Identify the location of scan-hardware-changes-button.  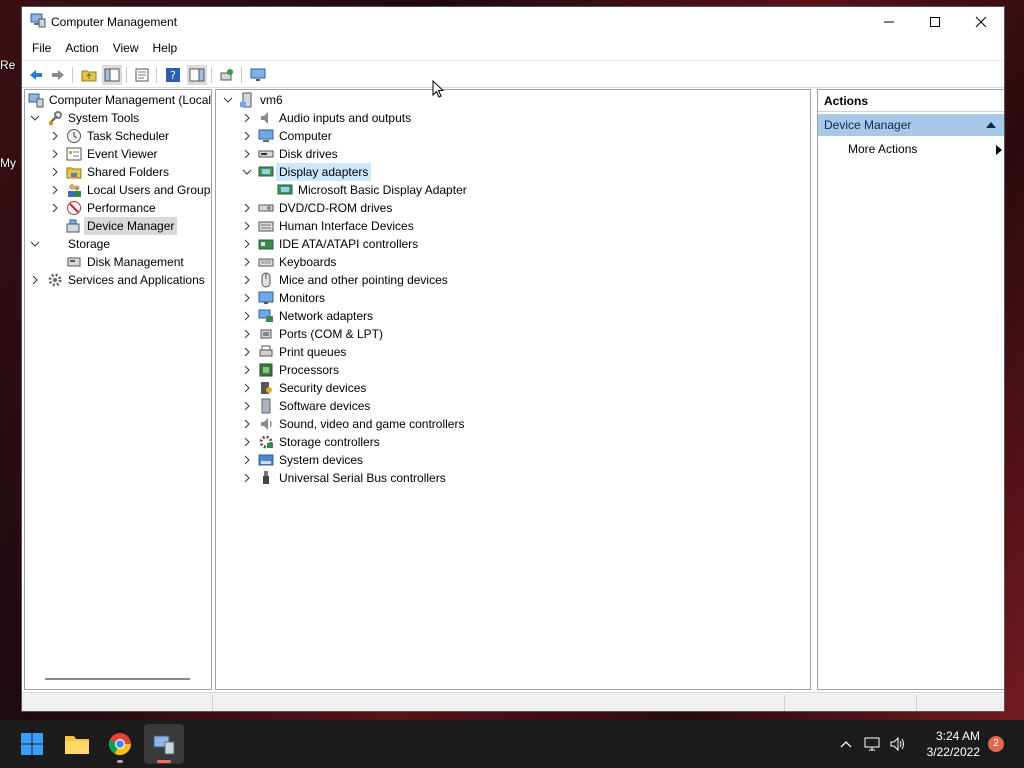
(227, 75).